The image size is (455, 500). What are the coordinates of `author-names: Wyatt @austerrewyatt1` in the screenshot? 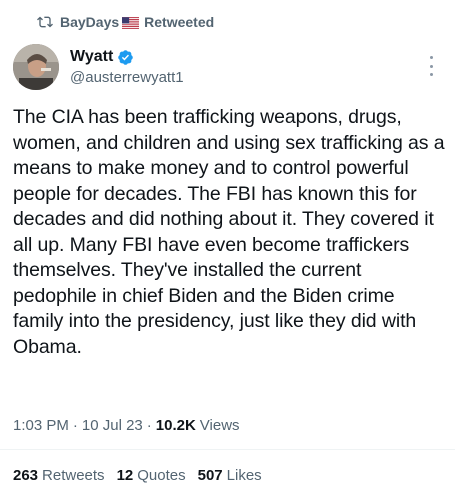 It's located at (127, 67).